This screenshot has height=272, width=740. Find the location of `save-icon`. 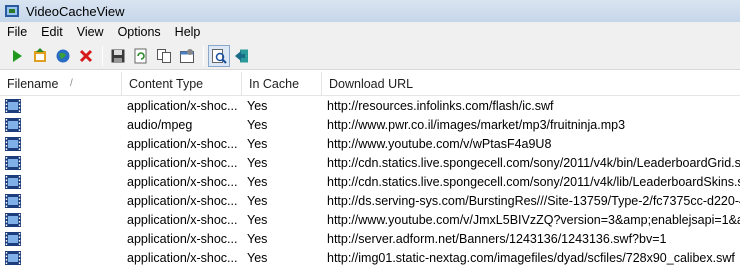

save-icon is located at coordinates (118, 55).